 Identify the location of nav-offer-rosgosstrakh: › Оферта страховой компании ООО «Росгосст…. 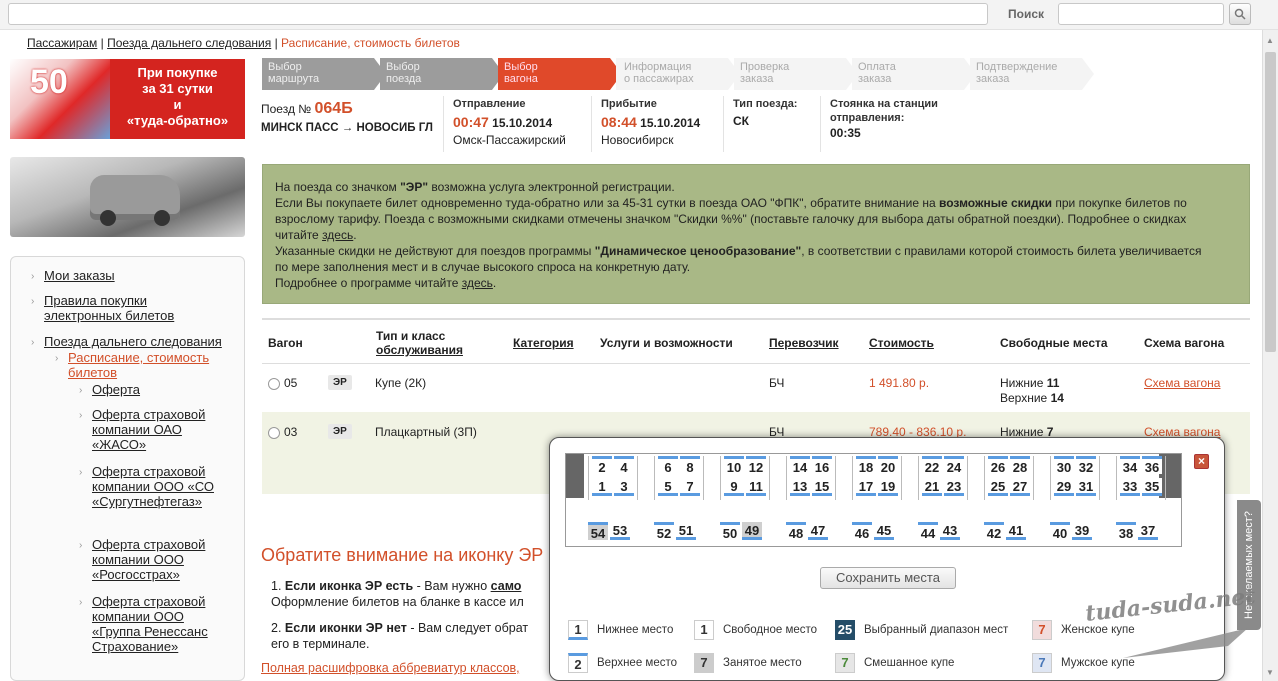
(149, 559).